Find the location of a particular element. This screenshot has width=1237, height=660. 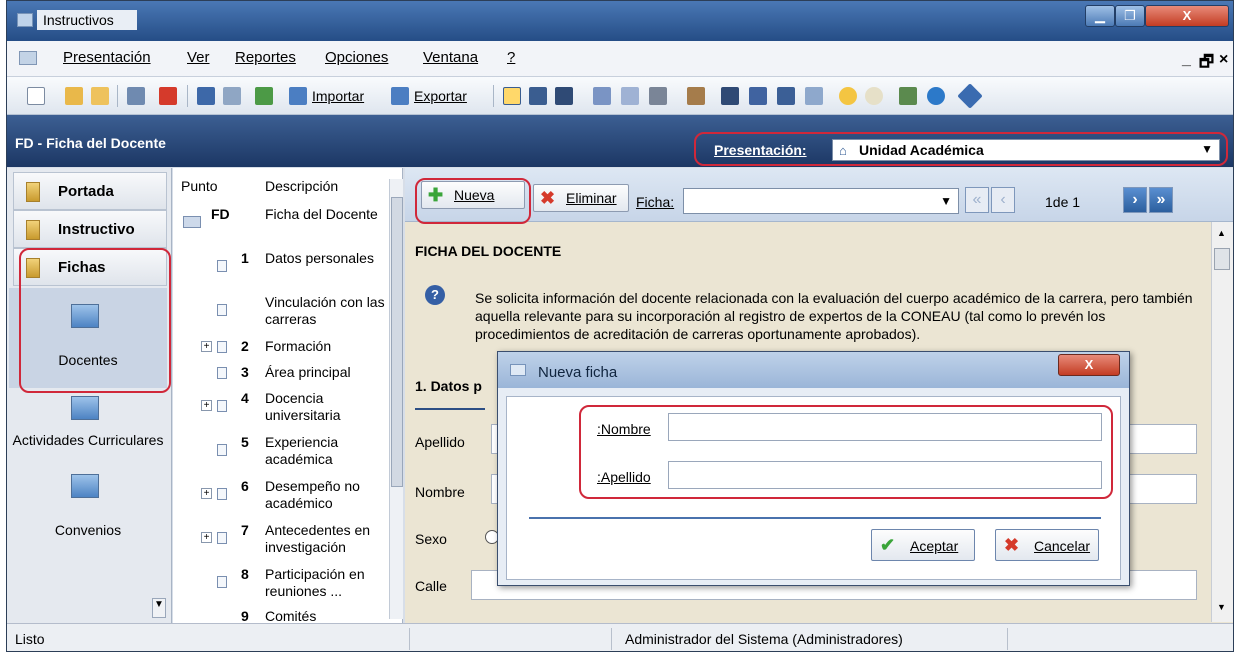

calle-label: Calle is located at coordinates (431, 586).